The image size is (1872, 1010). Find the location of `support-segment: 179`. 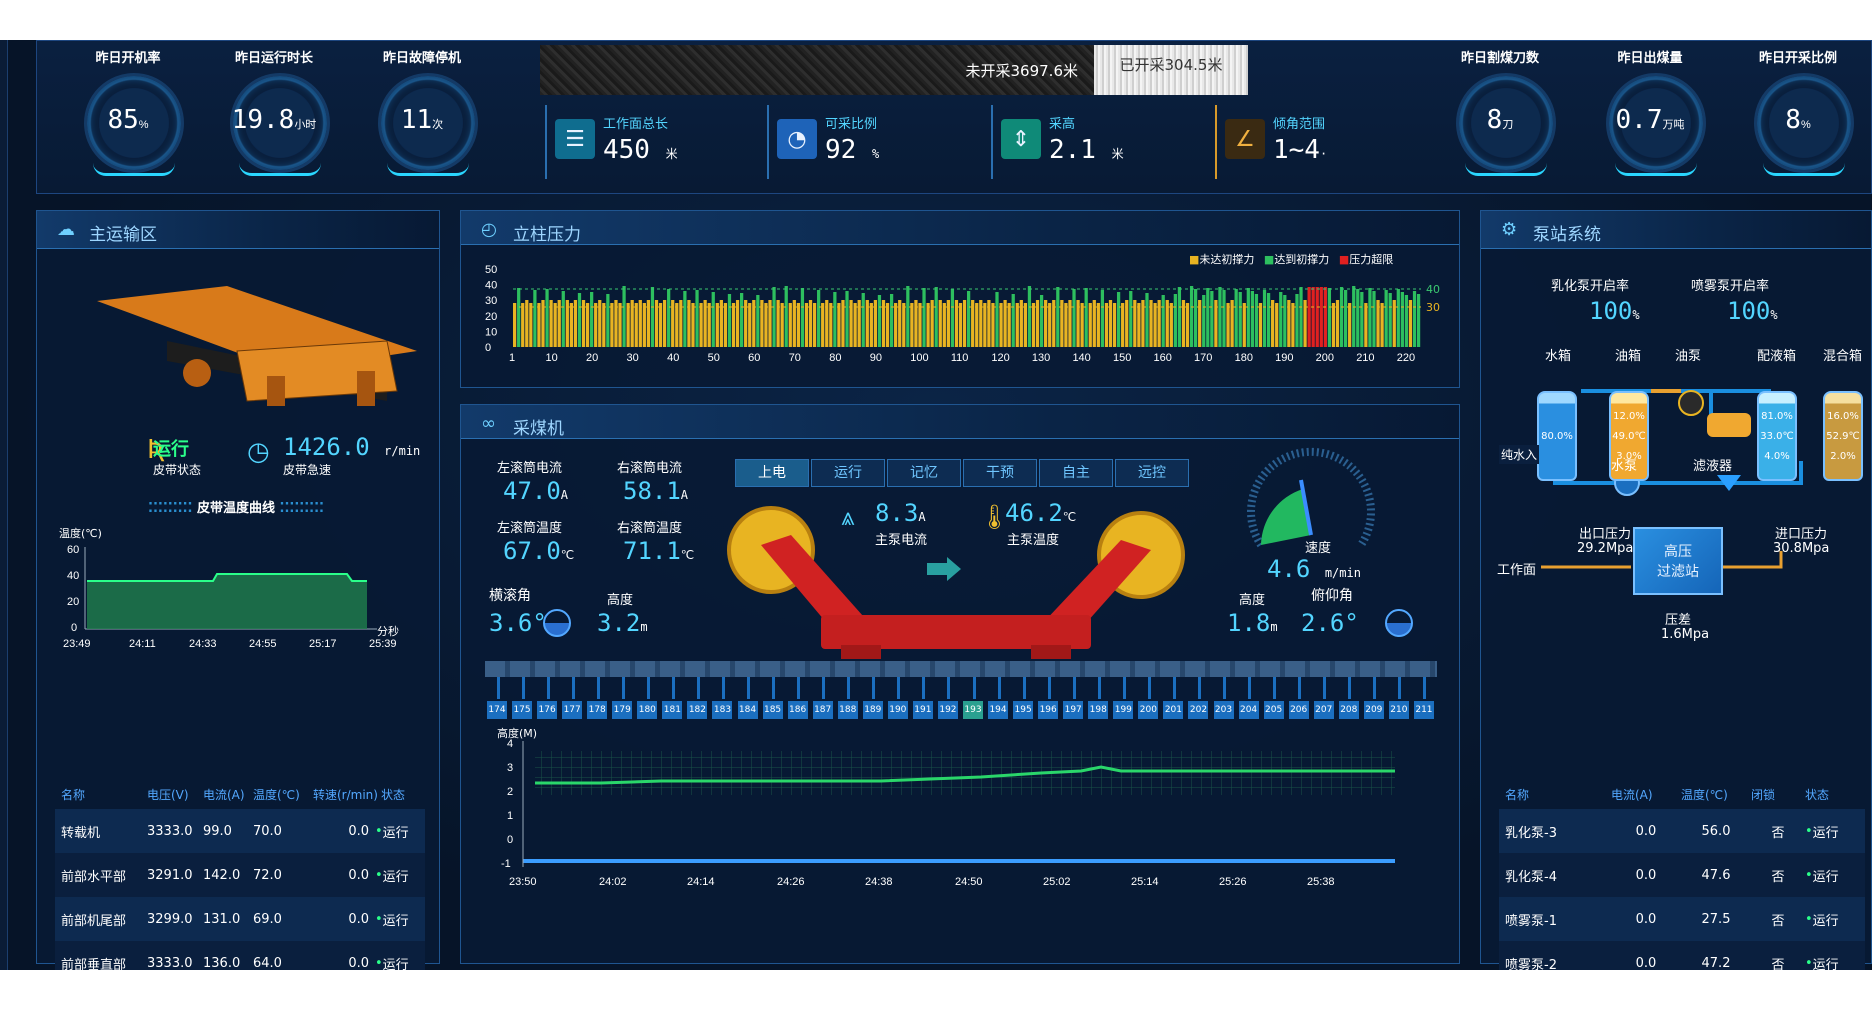

support-segment: 179 is located at coordinates (622, 710).